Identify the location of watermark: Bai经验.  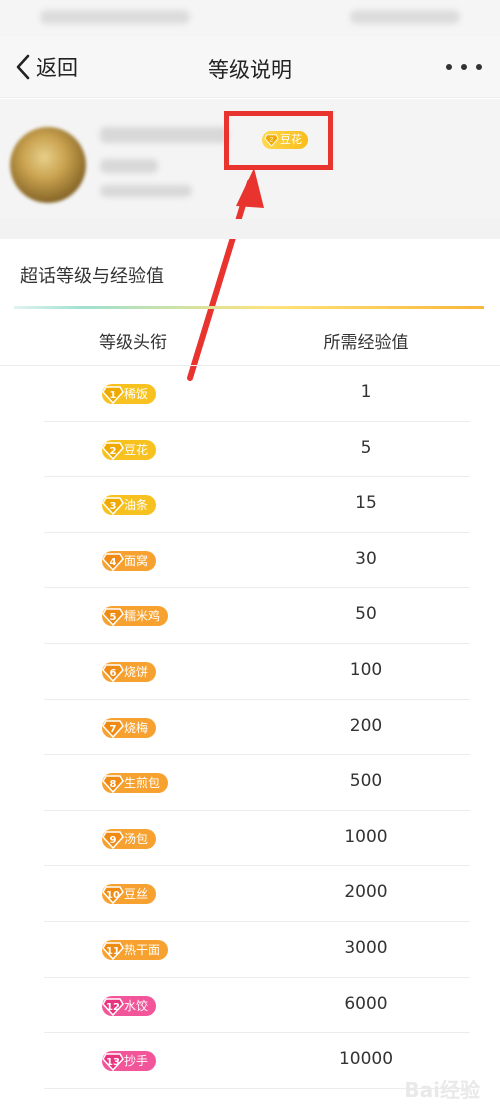
(442, 1090).